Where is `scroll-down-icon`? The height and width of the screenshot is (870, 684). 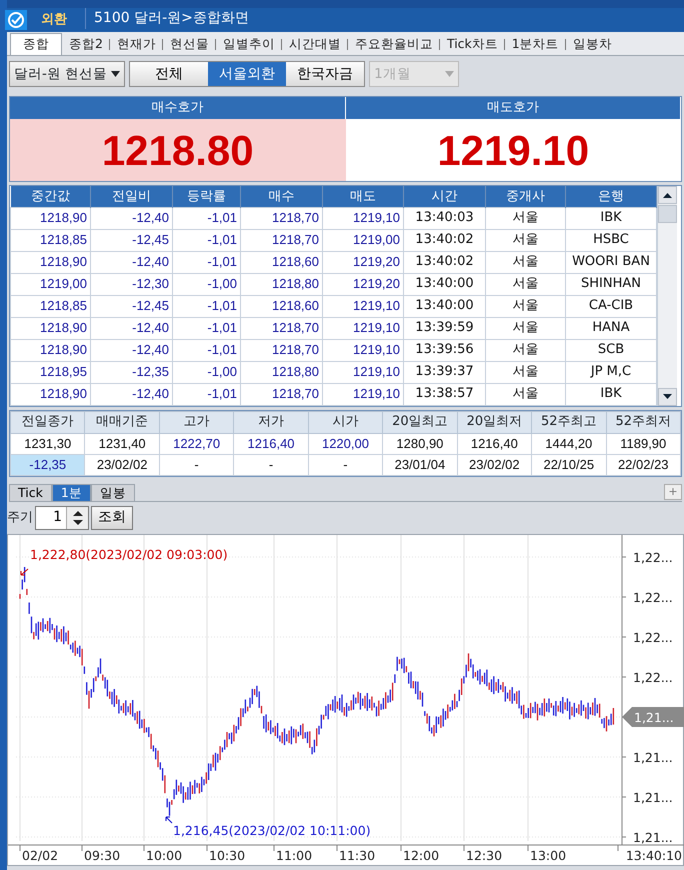
scroll-down-icon is located at coordinates (667, 396).